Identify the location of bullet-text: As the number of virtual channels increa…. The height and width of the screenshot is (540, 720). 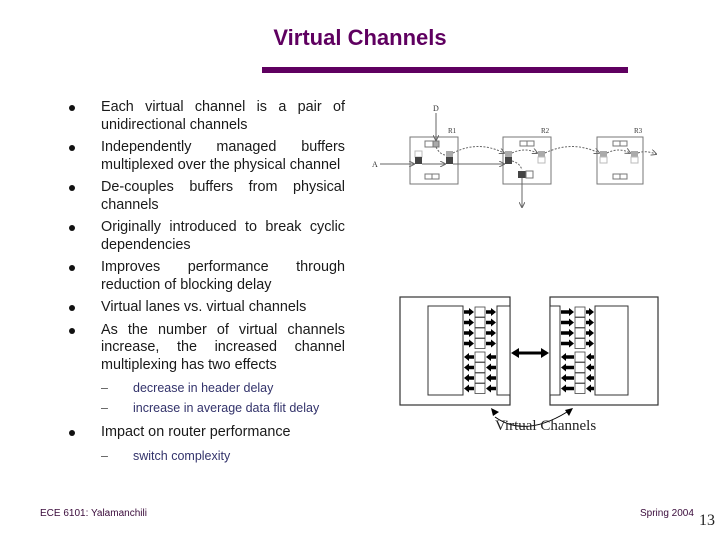
(223, 347).